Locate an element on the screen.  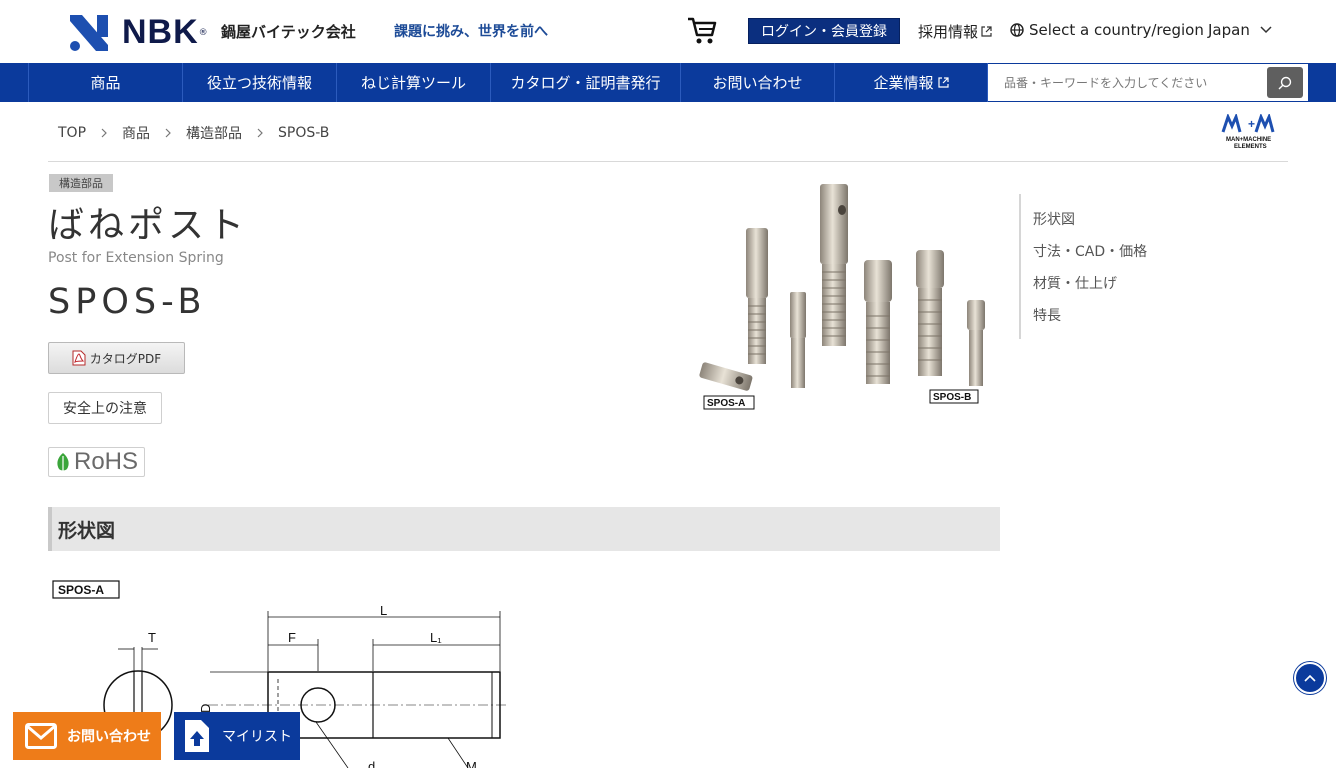
nav-item-label: ねじ計算ツール is located at coordinates (413, 83).